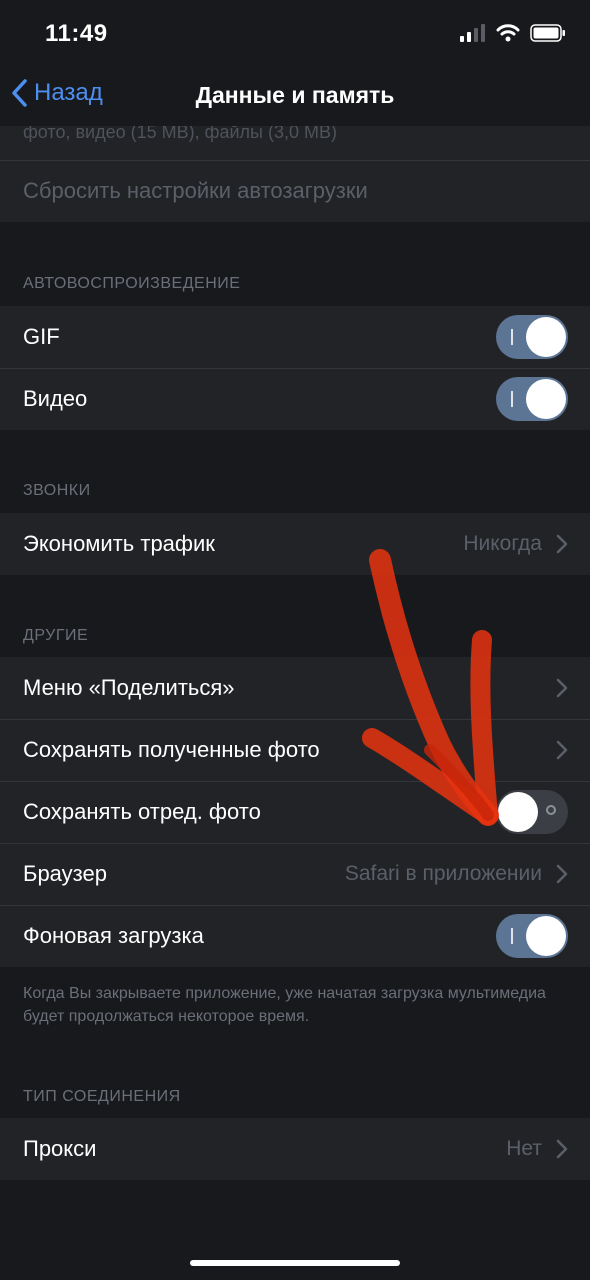 This screenshot has width=590, height=1280. What do you see at coordinates (551, 810) in the screenshot?
I see `toggle-off-mark` at bounding box center [551, 810].